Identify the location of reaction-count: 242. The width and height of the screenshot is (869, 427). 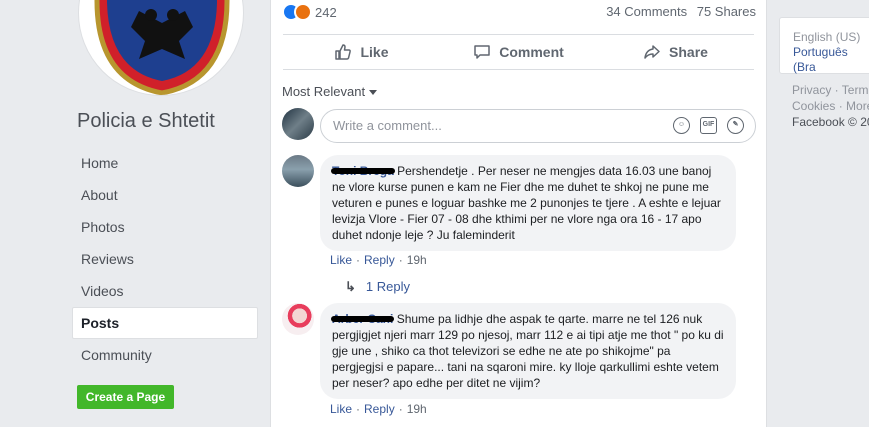
(326, 12).